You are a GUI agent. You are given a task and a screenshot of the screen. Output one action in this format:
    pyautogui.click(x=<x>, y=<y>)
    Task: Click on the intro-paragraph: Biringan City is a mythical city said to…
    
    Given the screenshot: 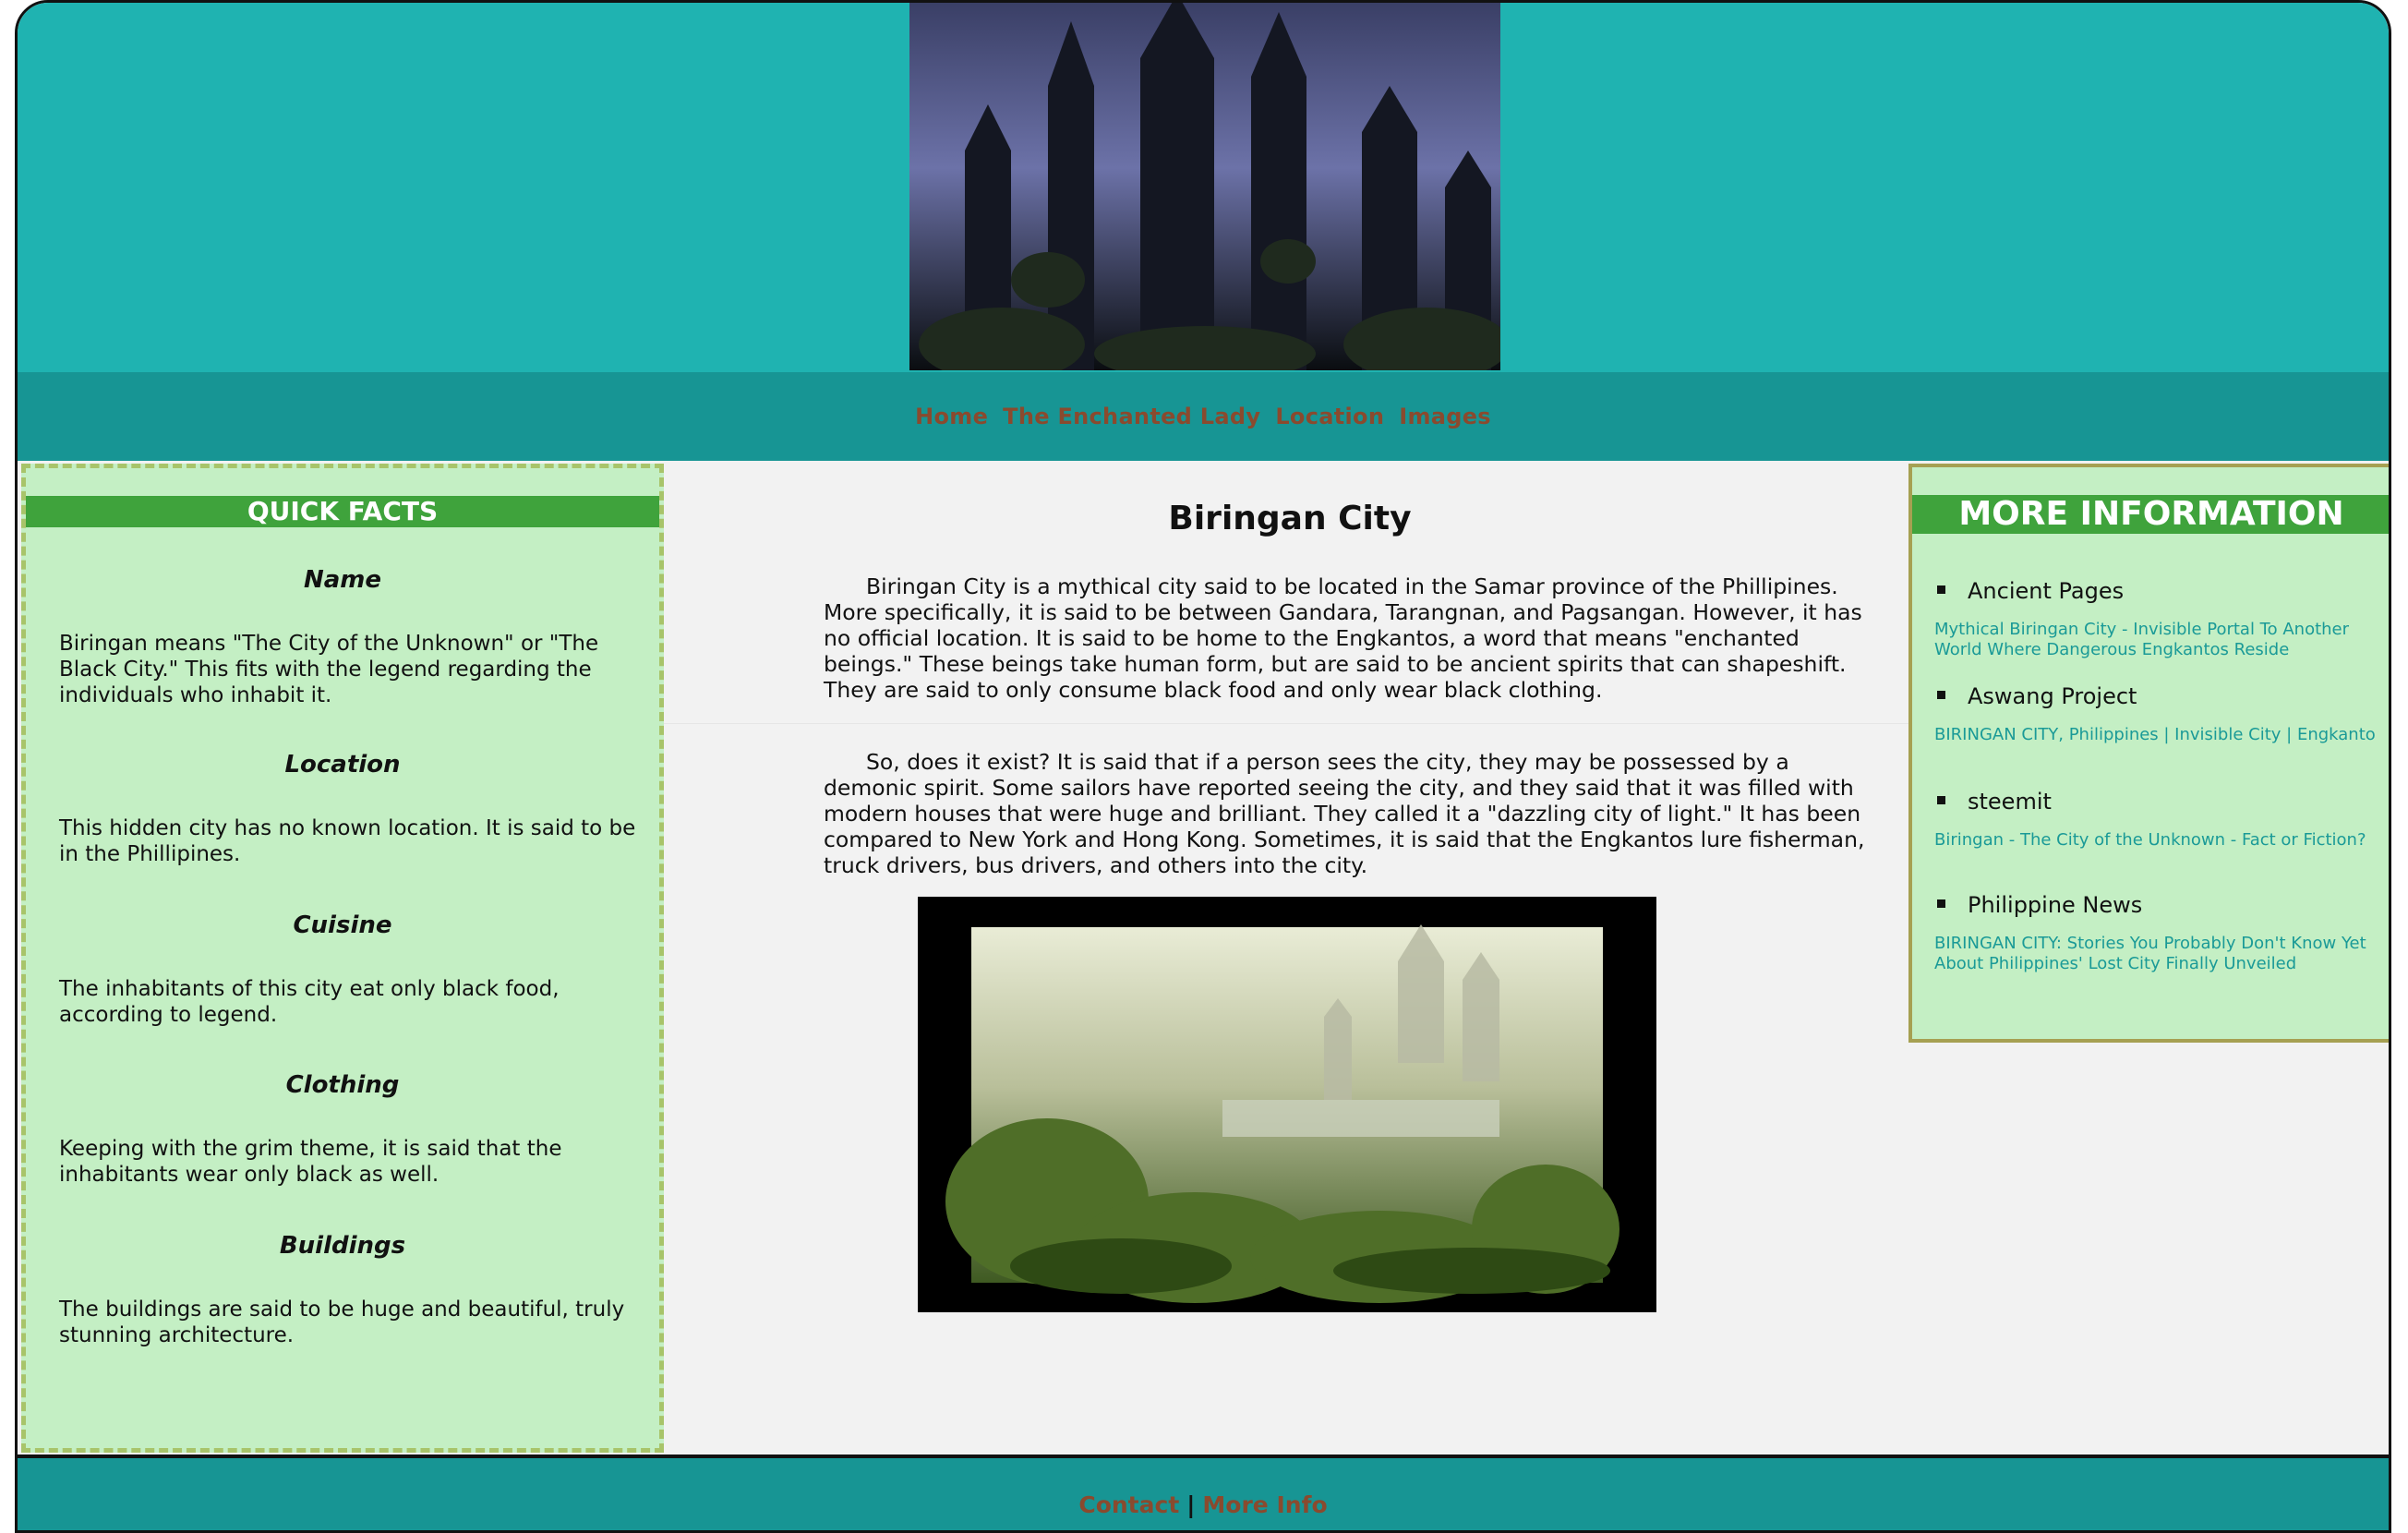 What is the action you would take?
    pyautogui.click(x=1343, y=638)
    